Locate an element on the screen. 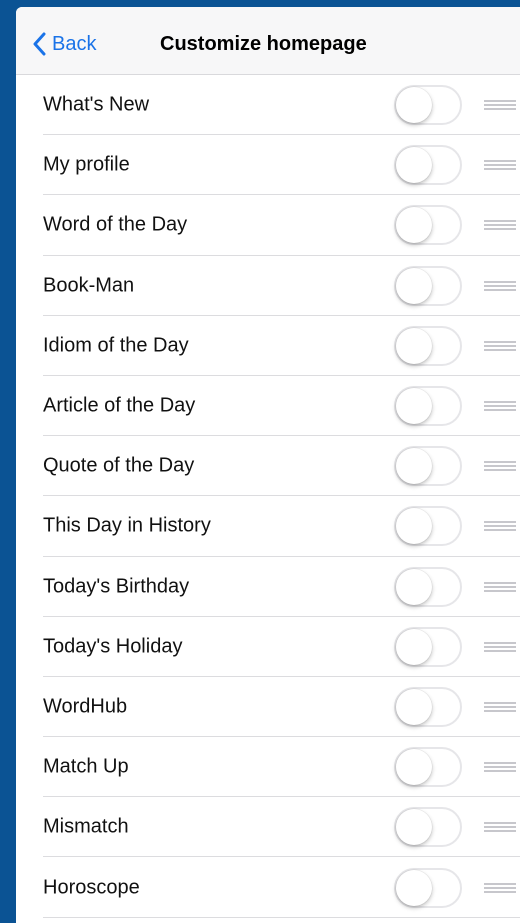 This screenshot has width=520, height=923. list-item: Horoscope is located at coordinates (268, 887).